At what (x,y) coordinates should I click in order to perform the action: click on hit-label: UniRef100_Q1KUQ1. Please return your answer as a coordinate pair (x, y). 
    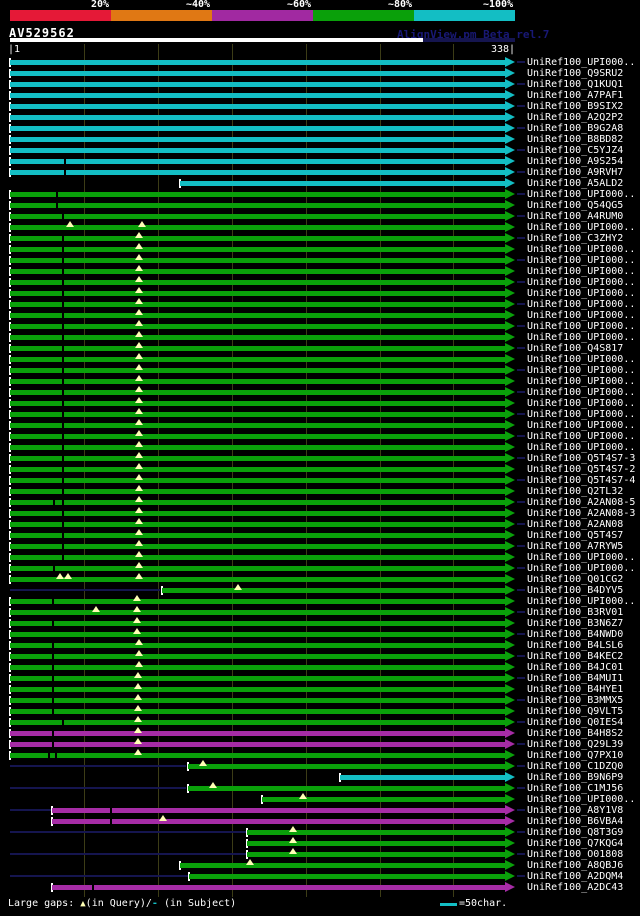
    Looking at the image, I should click on (575, 84).